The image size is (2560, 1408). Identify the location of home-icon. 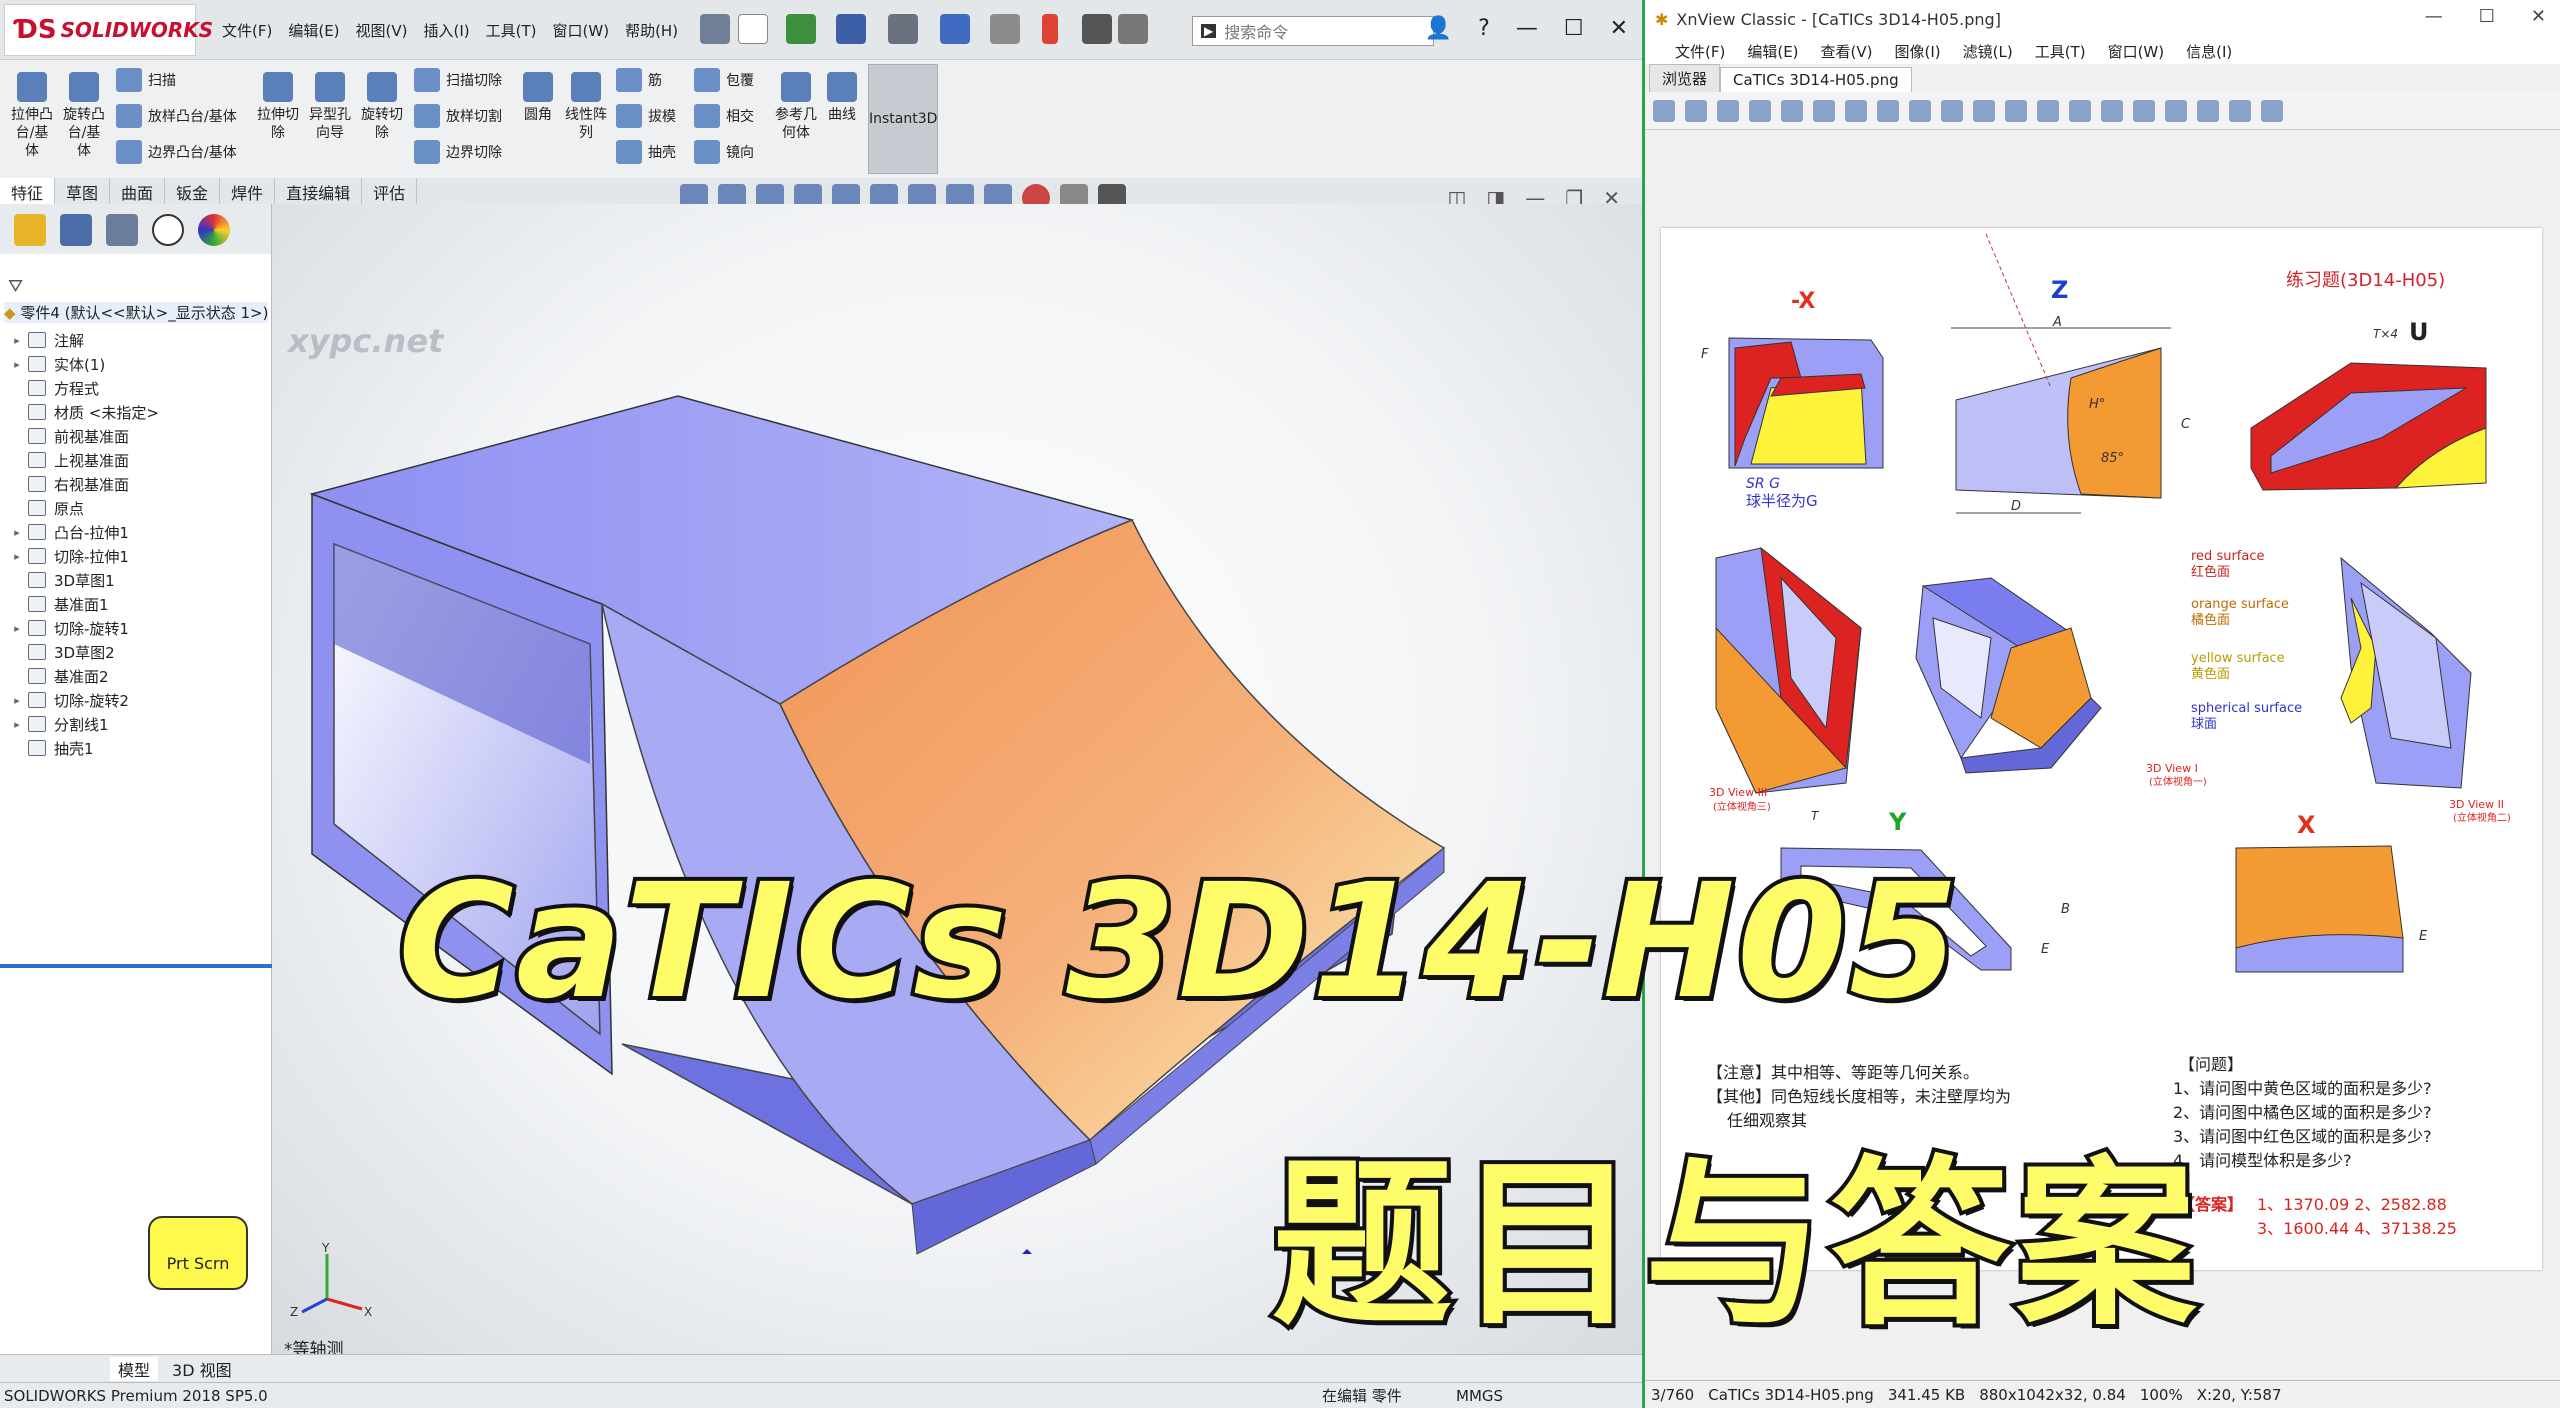
(715, 29).